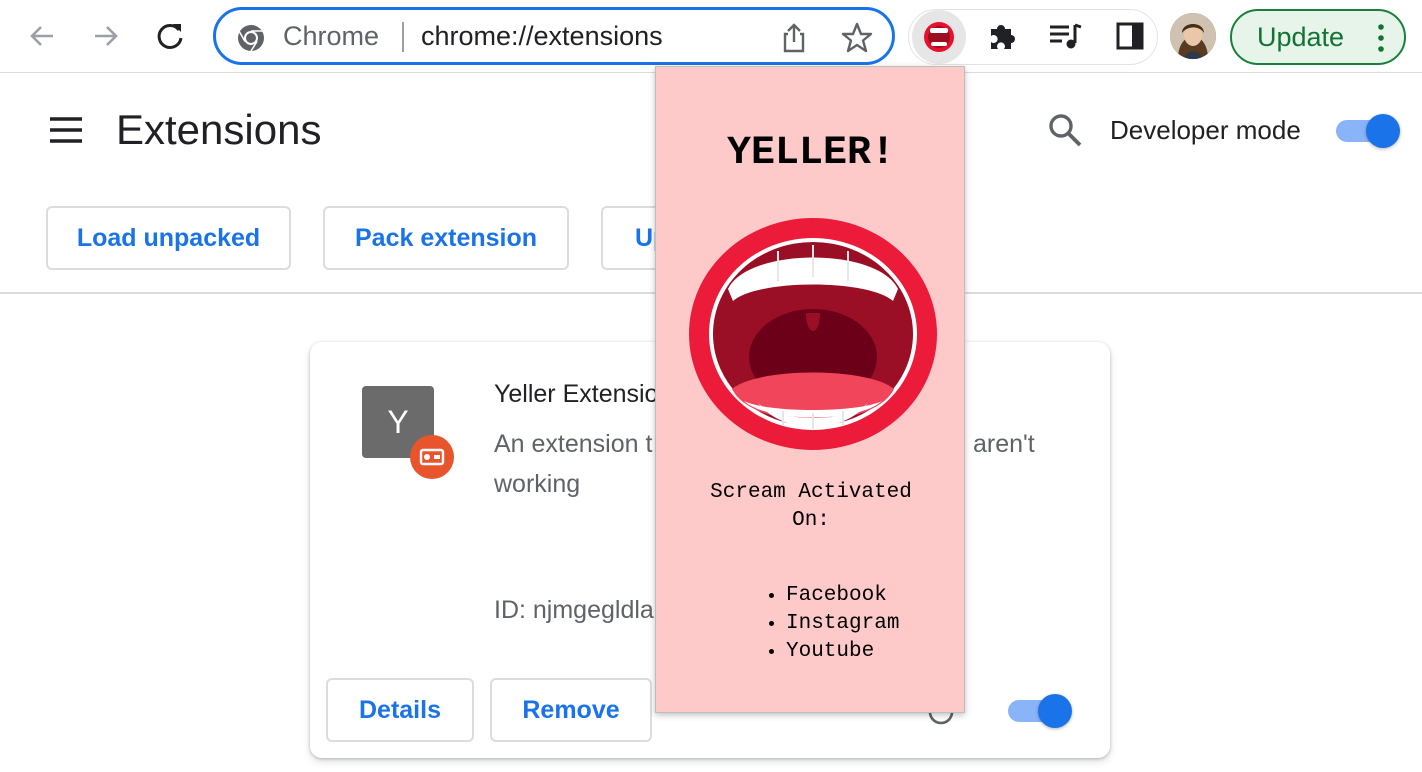 The height and width of the screenshot is (772, 1422). I want to click on hamburger-menu-icon, so click(66, 130).